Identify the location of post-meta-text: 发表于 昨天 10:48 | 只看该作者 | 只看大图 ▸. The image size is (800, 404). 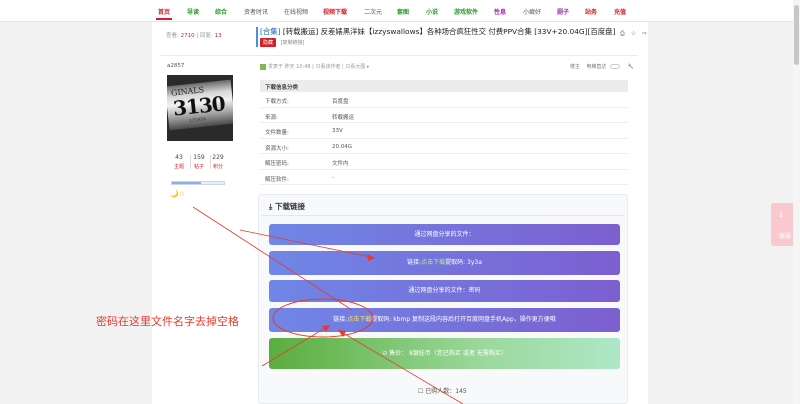
(318, 67).